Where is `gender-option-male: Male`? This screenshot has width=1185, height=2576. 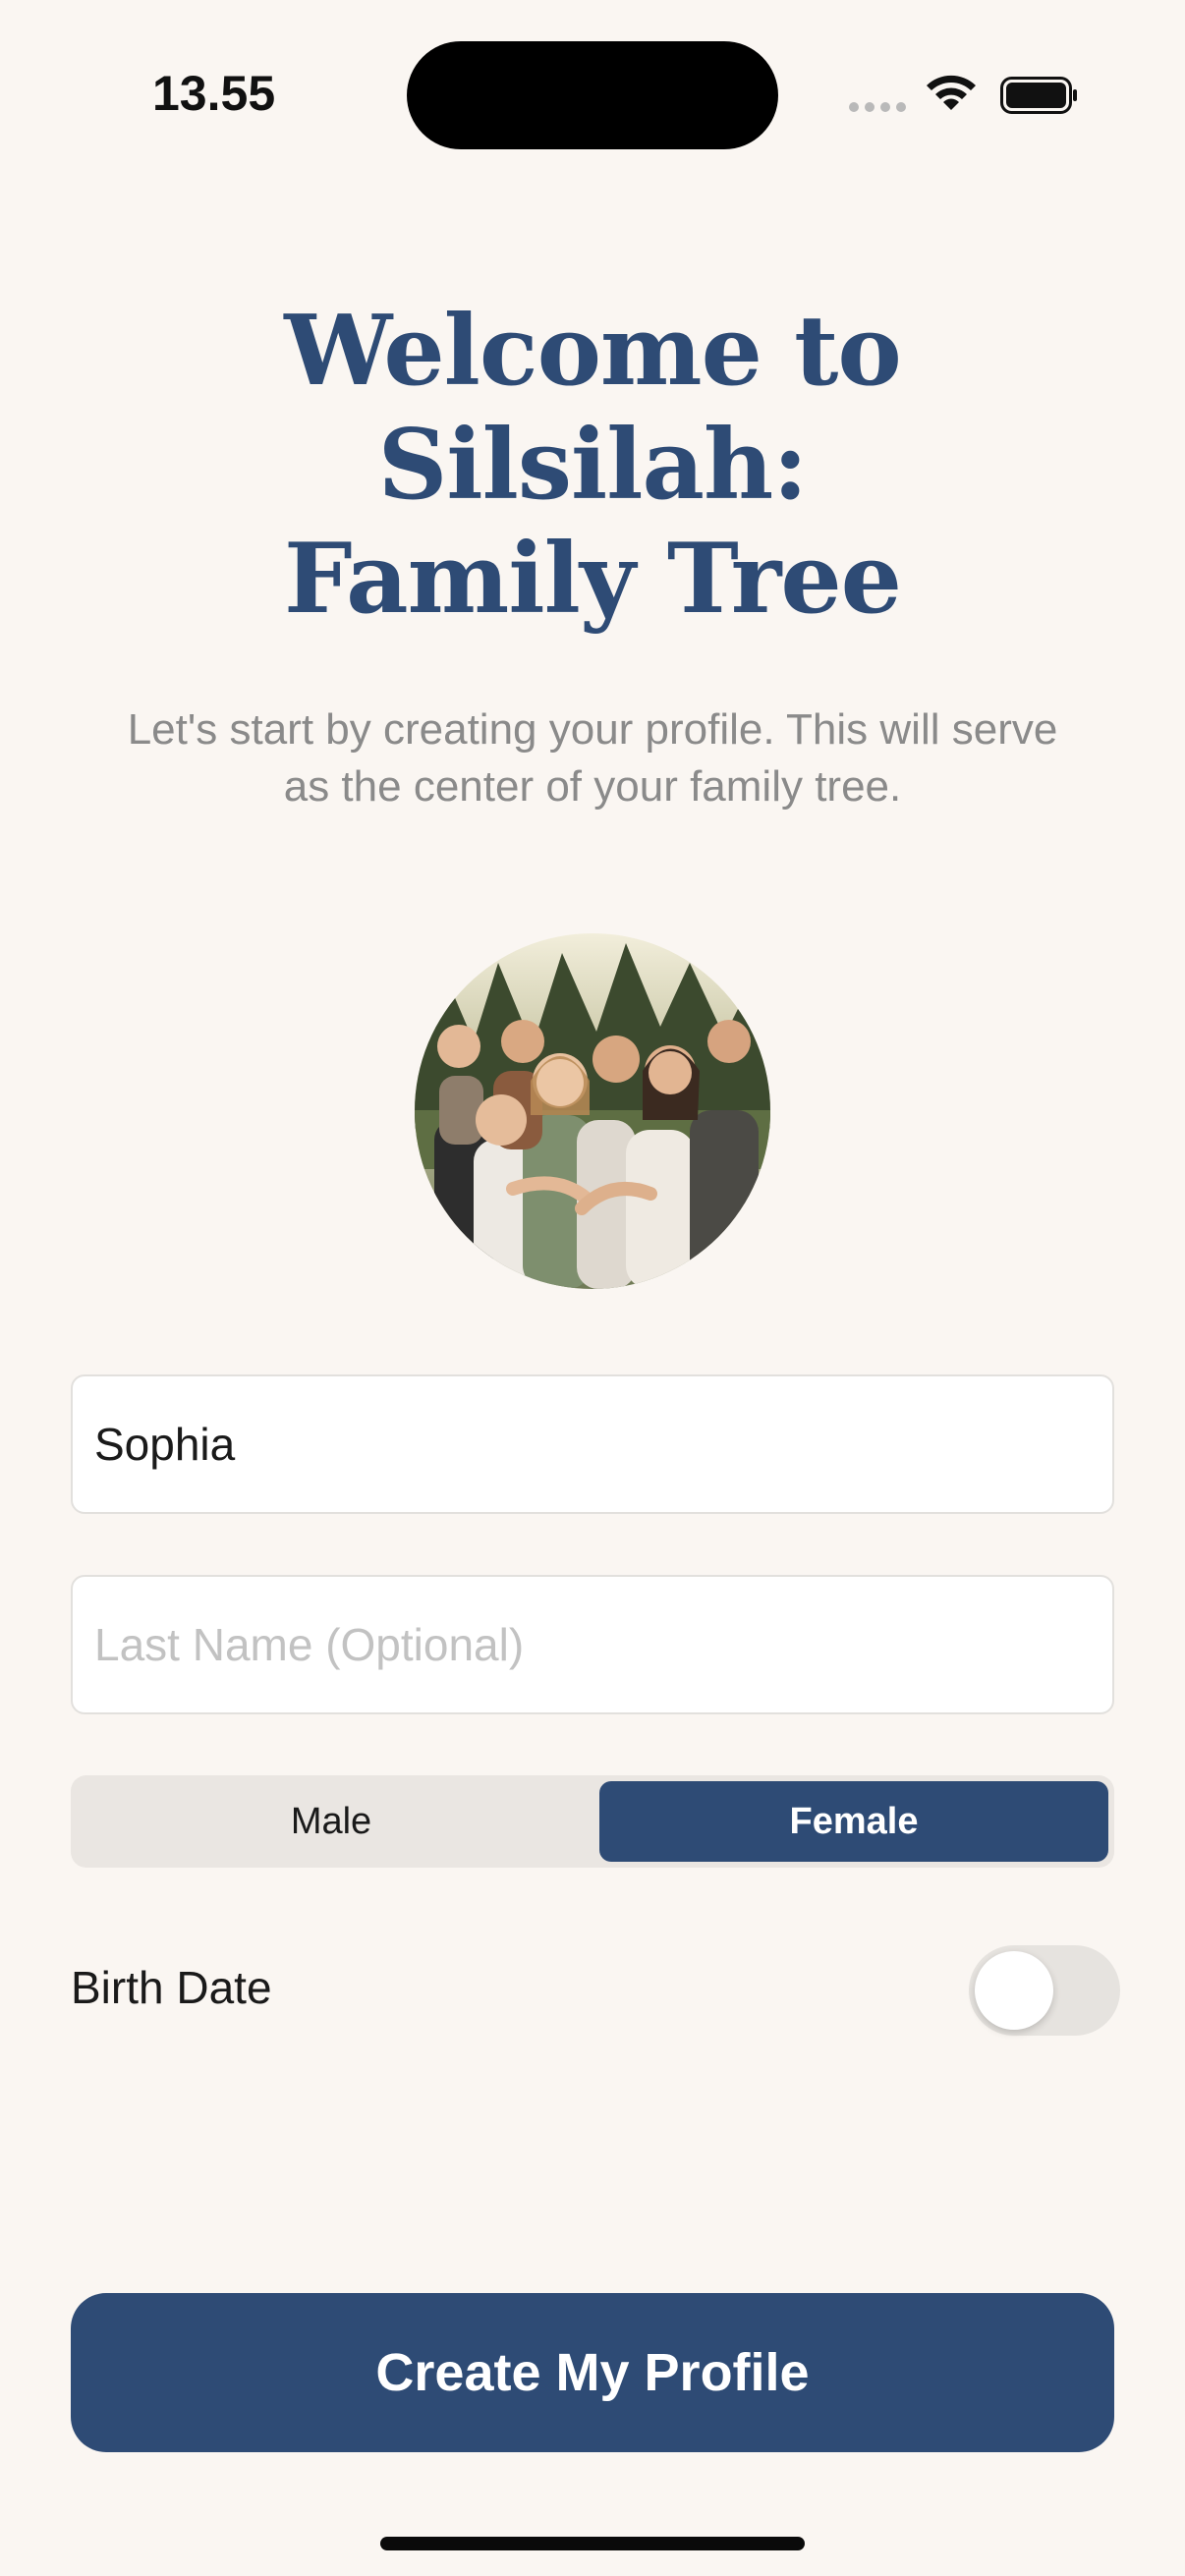
gender-option-male: Male is located at coordinates (332, 1821).